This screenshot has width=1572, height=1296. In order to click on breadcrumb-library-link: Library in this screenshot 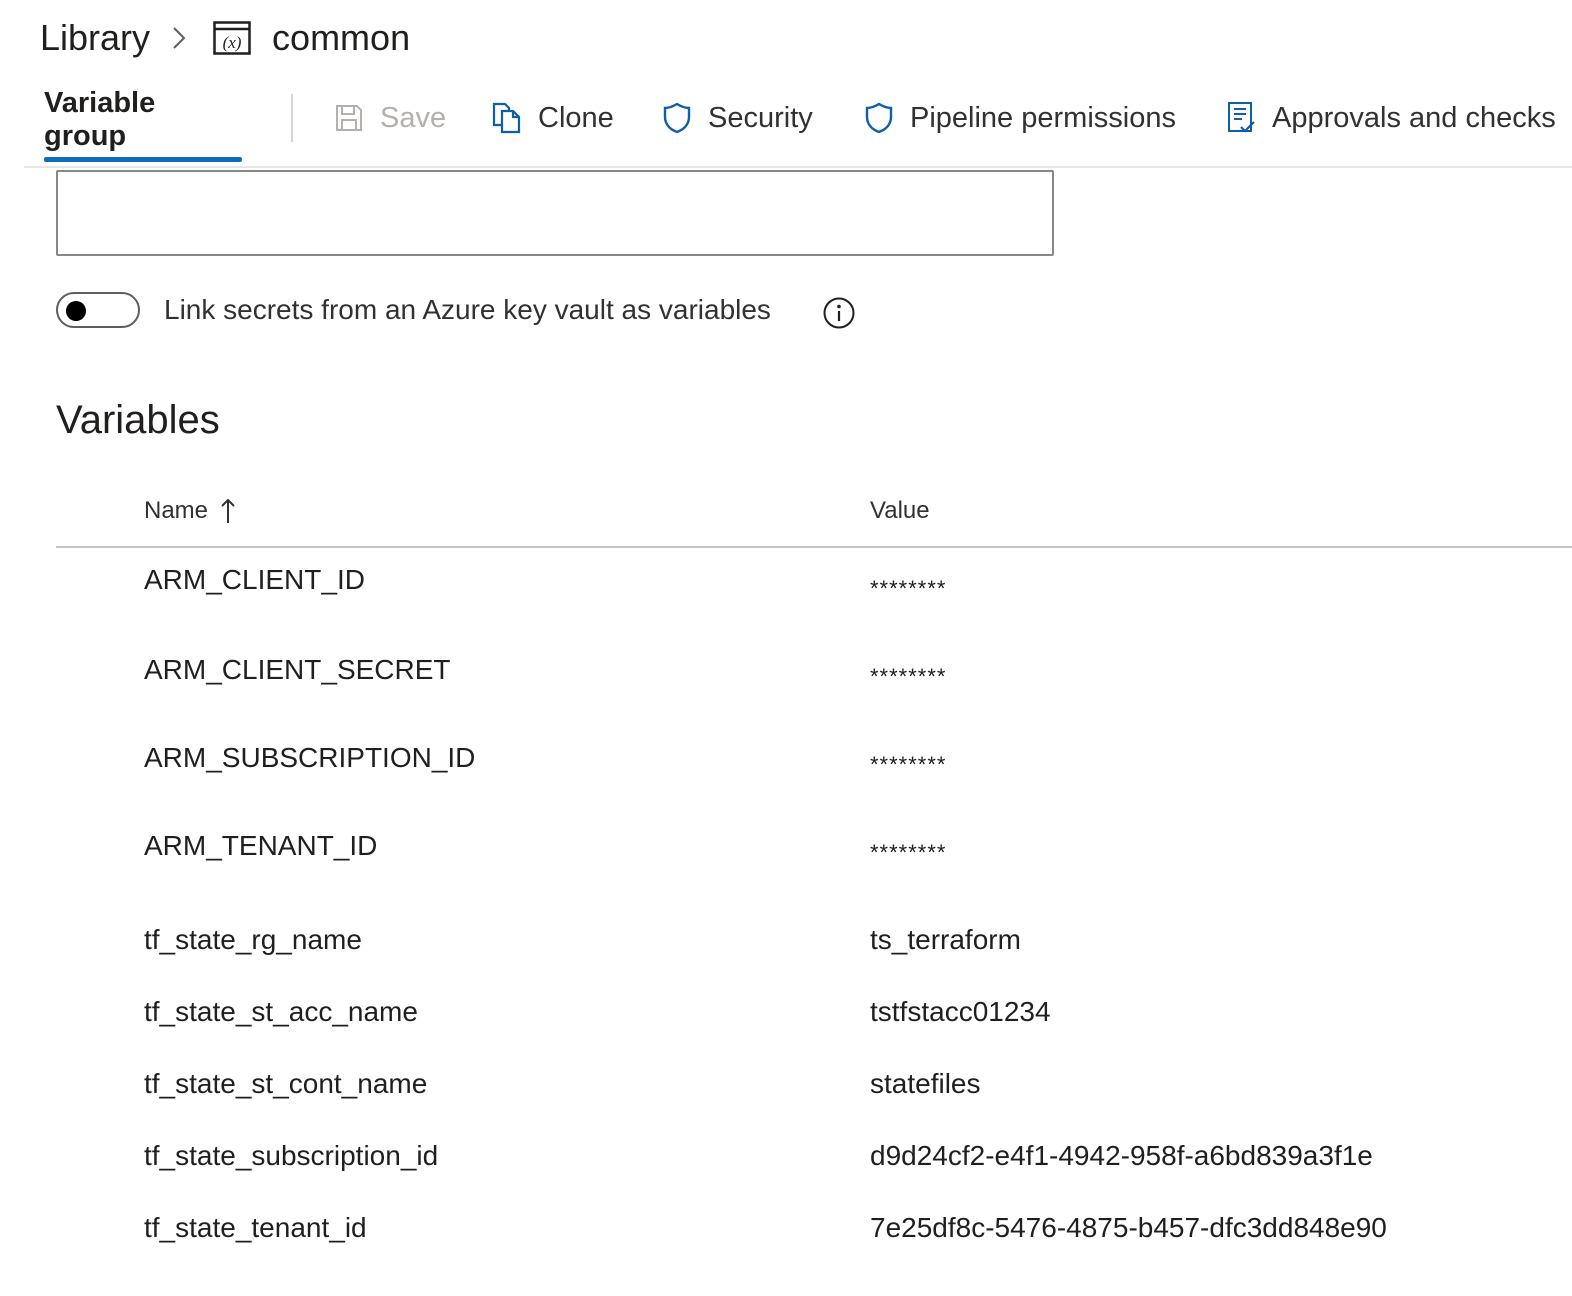, I will do `click(95, 38)`.